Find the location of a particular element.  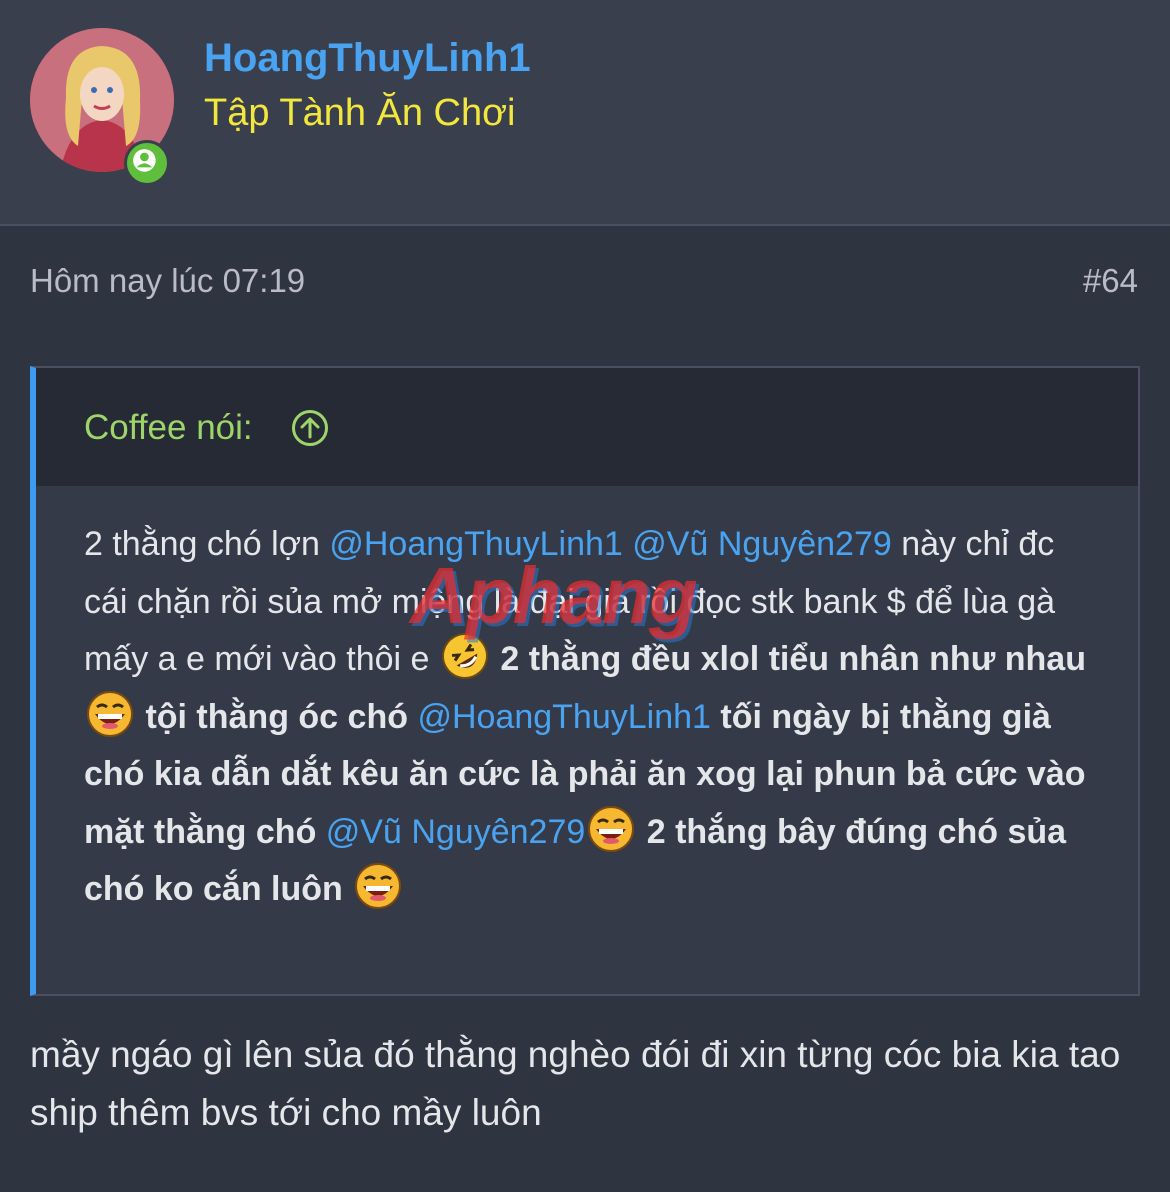

online-status-badge is located at coordinates (147, 163).